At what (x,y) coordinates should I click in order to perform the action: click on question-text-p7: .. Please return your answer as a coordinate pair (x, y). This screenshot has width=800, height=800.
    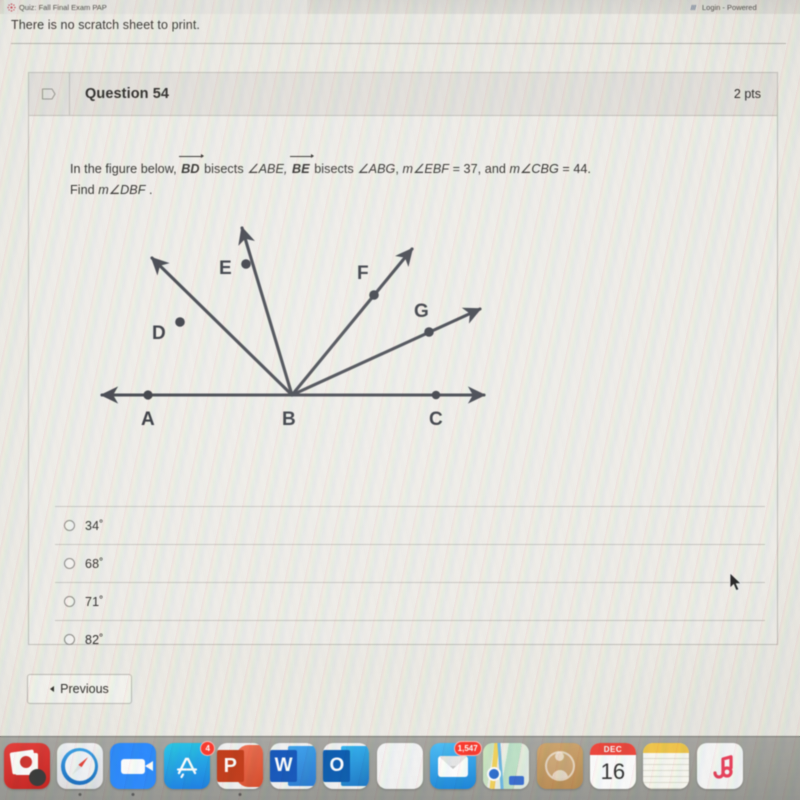
    Looking at the image, I should click on (149, 190).